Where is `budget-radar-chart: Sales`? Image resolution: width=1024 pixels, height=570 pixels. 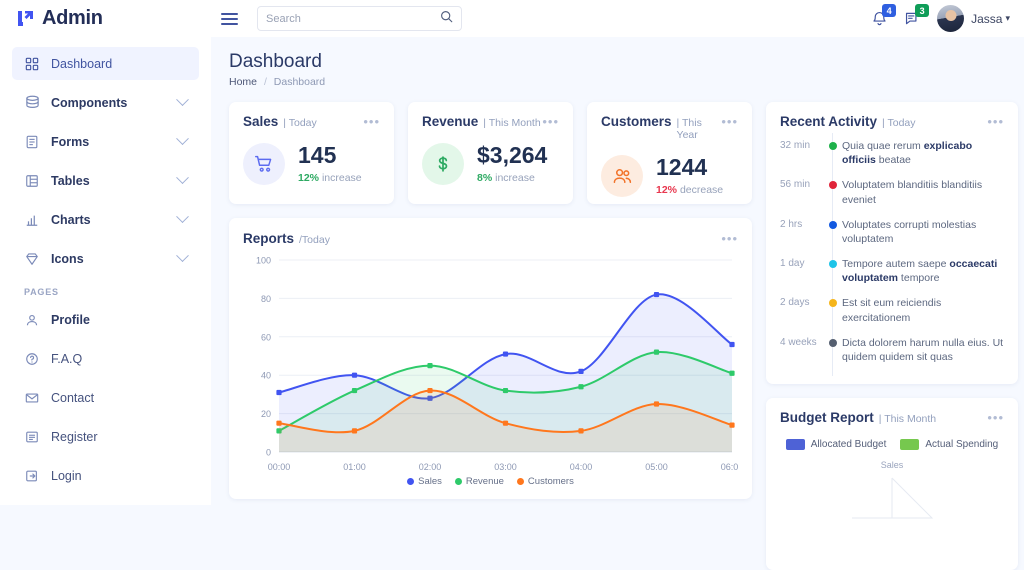
budget-radar-chart: Sales is located at coordinates (892, 491).